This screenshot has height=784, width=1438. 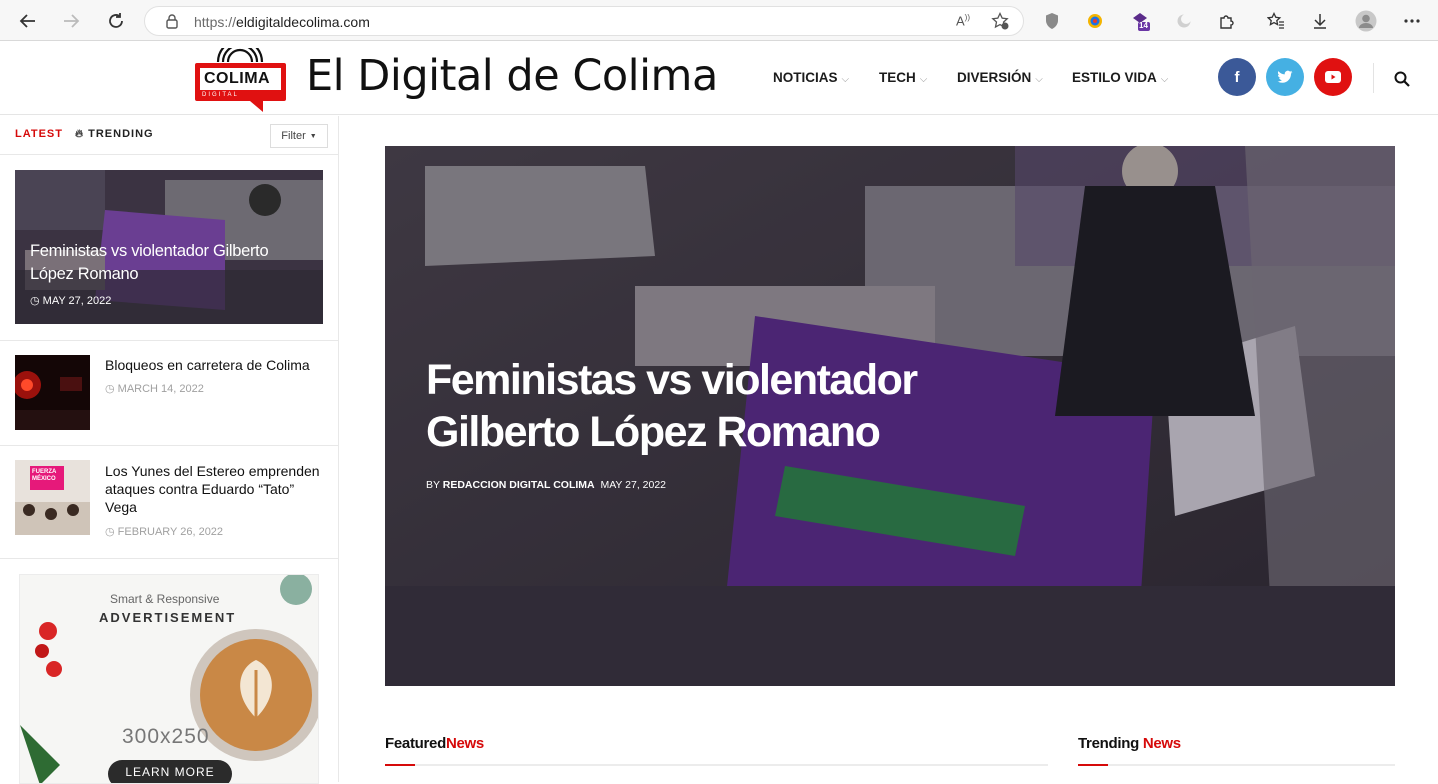 I want to click on profile-avatar, so click(x=1366, y=21).